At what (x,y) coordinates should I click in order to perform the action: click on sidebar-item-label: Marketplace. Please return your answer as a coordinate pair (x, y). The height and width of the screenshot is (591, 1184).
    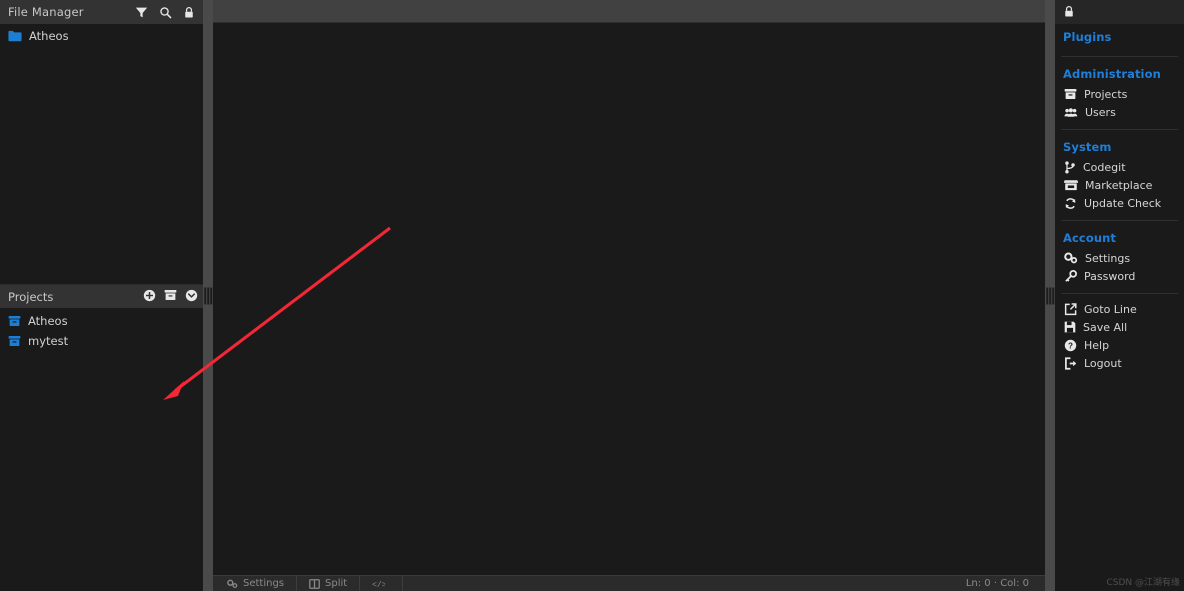
    Looking at the image, I should click on (1119, 185).